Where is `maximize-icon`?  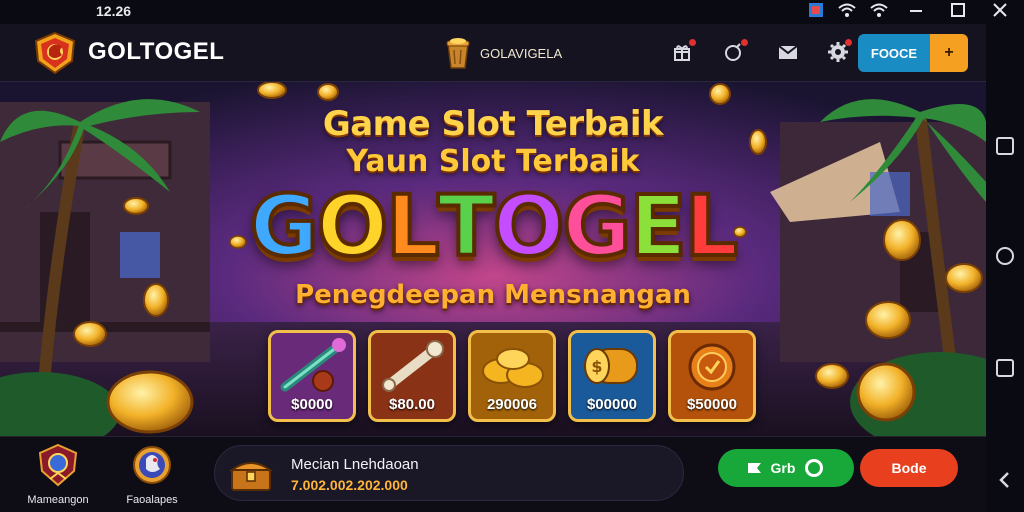
maximize-icon is located at coordinates (958, 10).